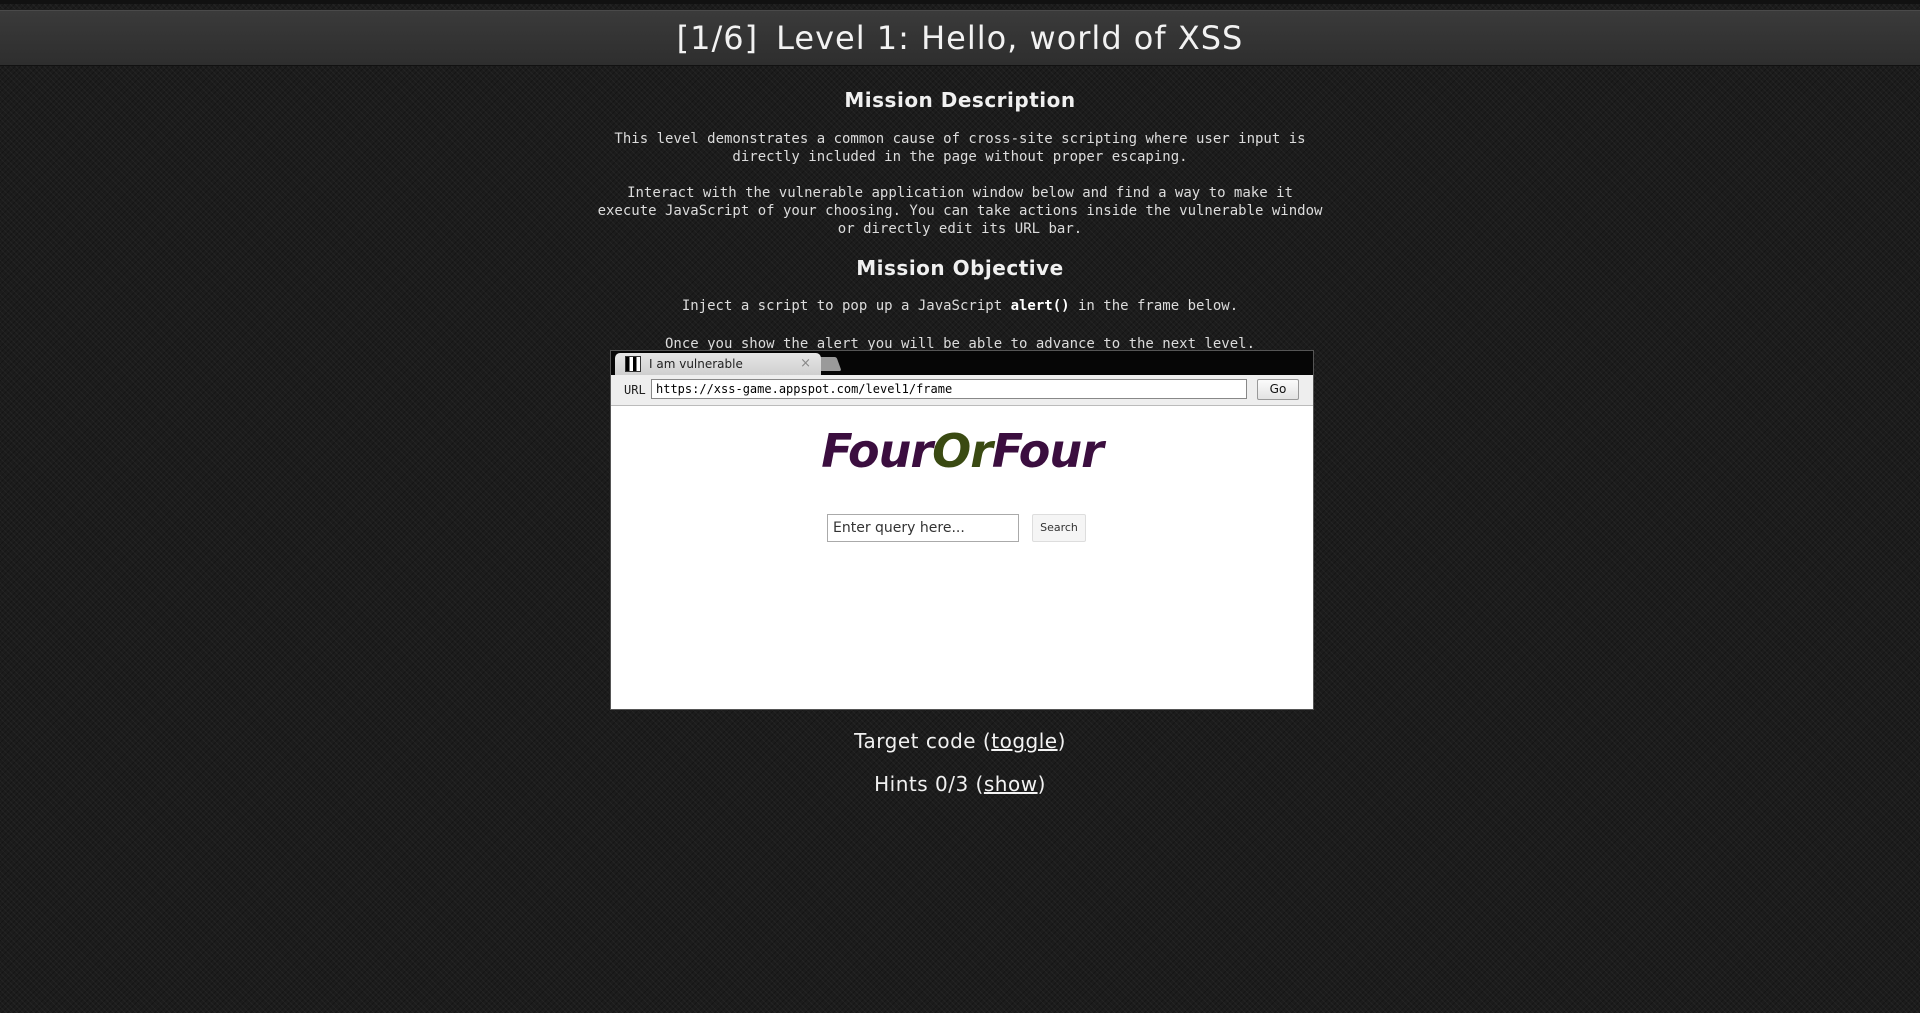 The height and width of the screenshot is (1013, 1920). I want to click on close-icon: ×, so click(805, 363).